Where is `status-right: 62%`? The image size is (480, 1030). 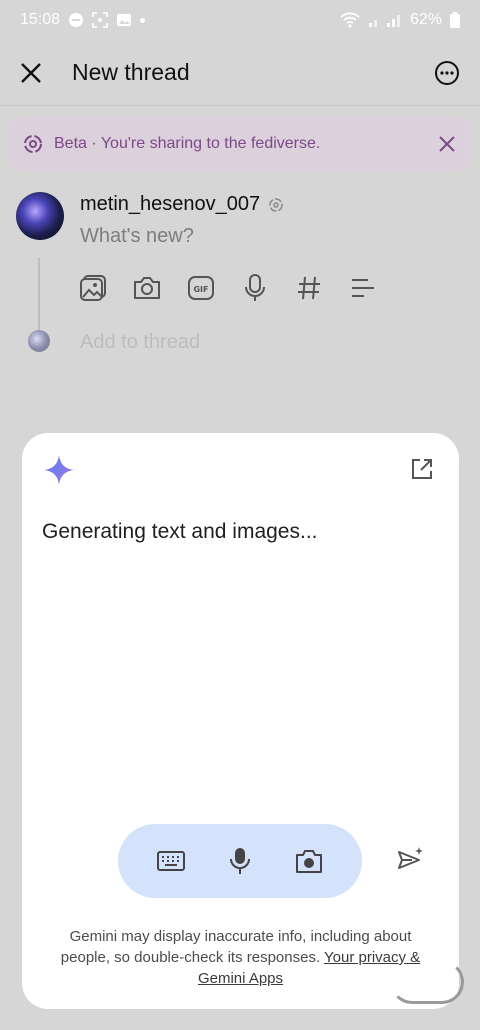
status-right: 62% is located at coordinates (400, 20).